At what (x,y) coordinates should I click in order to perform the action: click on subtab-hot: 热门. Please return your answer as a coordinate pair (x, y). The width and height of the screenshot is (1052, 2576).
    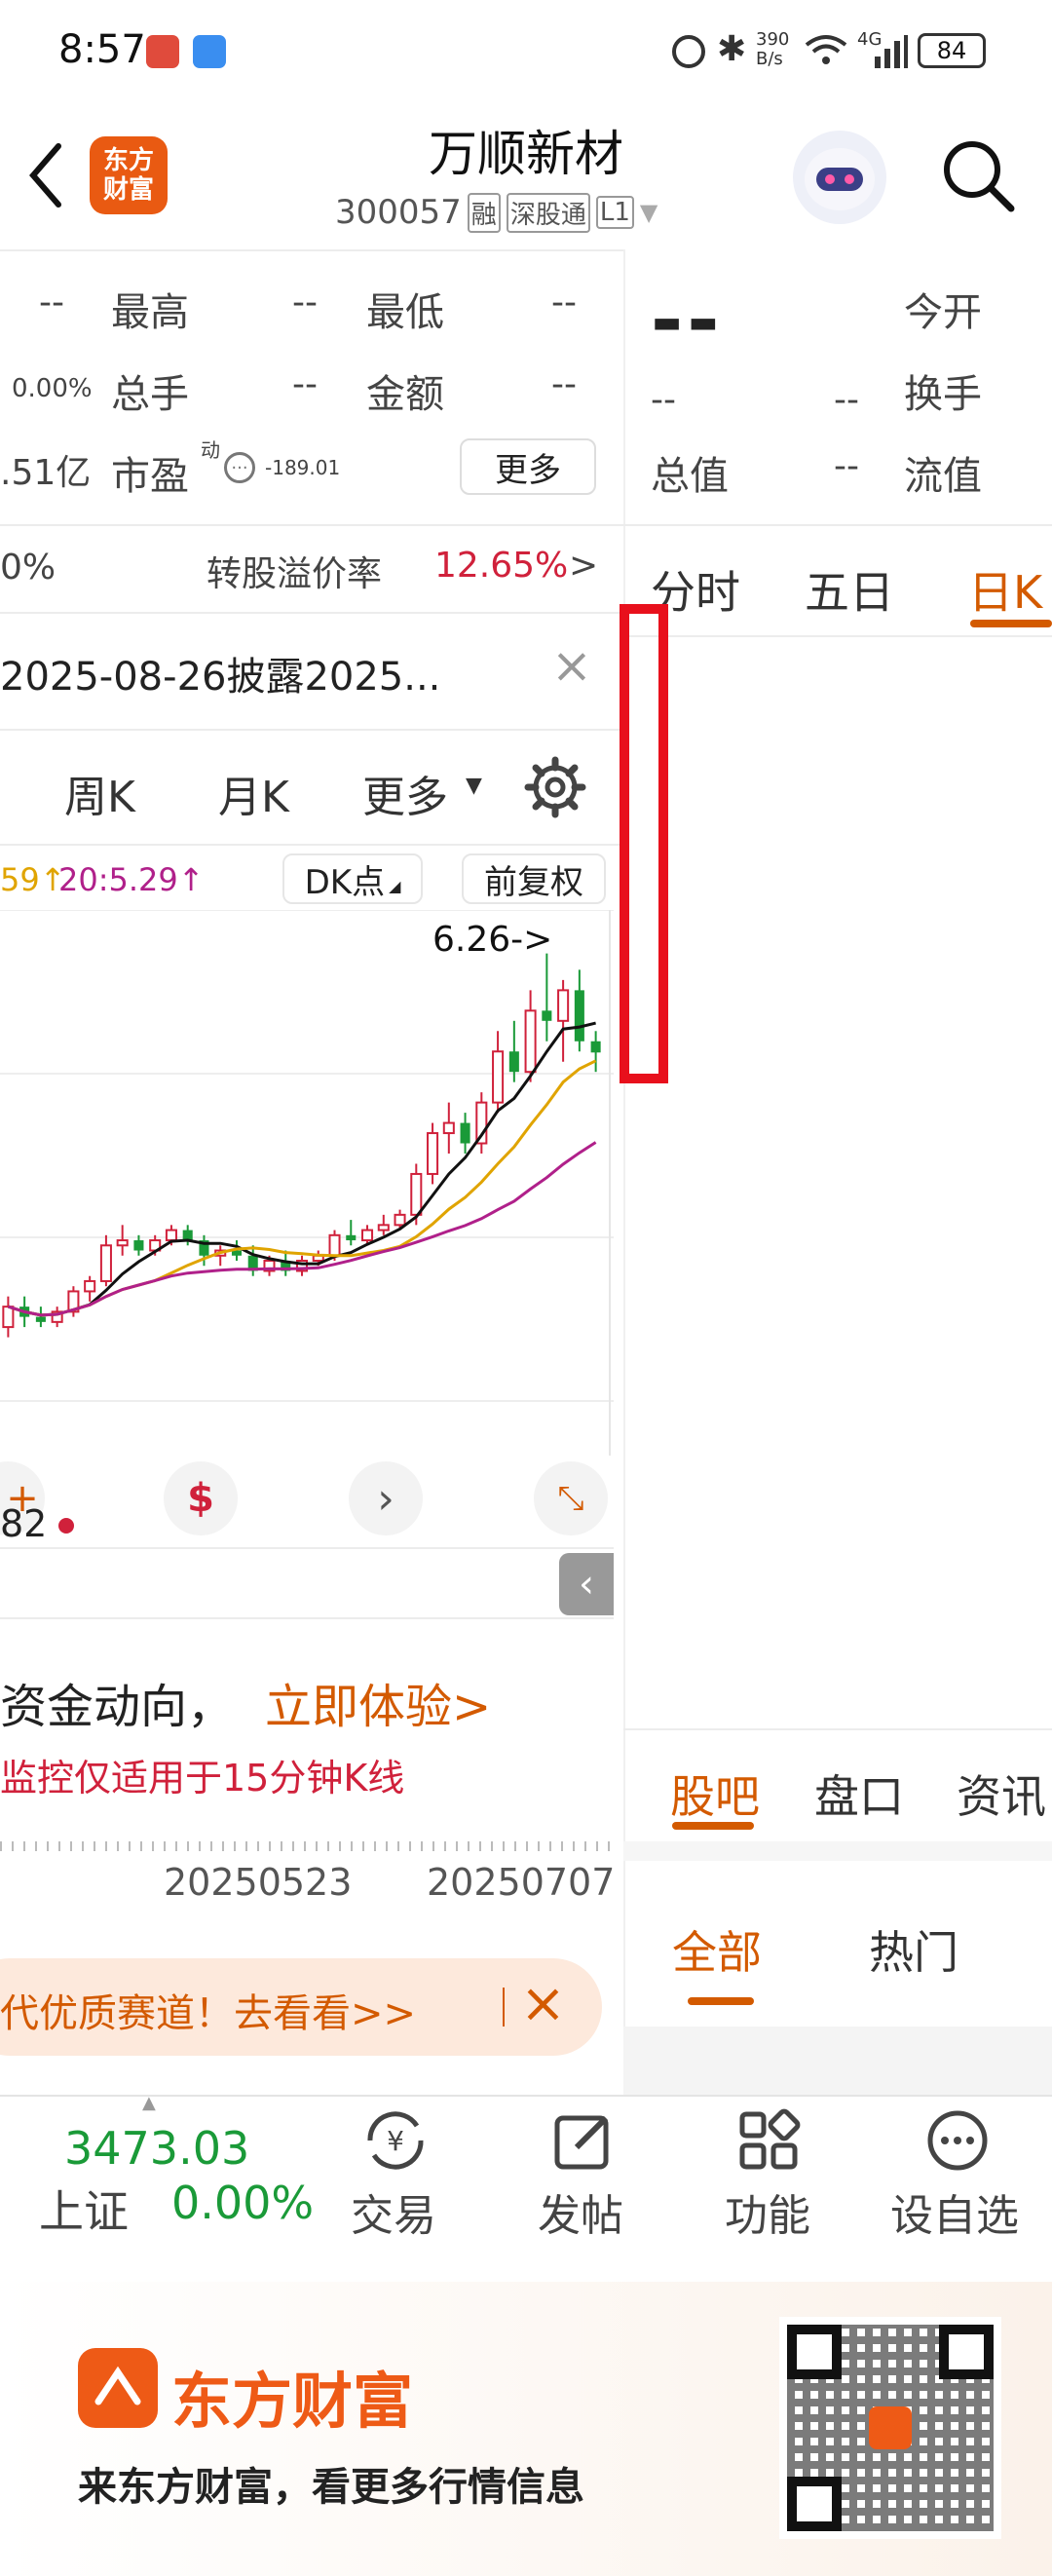
    Looking at the image, I should click on (913, 1949).